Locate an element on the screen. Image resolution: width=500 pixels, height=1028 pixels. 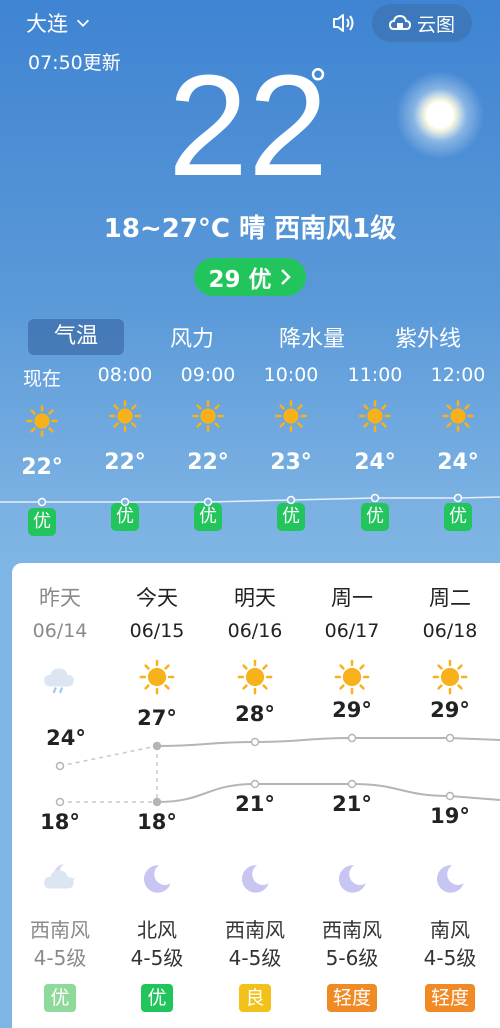
weather-summary: 18~27°C 晴 西南风1级 is located at coordinates (250, 229).